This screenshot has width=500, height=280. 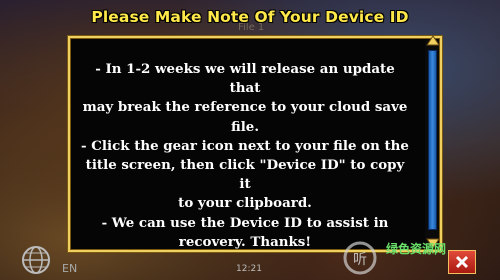 I want to click on message-line: file., so click(x=244, y=126).